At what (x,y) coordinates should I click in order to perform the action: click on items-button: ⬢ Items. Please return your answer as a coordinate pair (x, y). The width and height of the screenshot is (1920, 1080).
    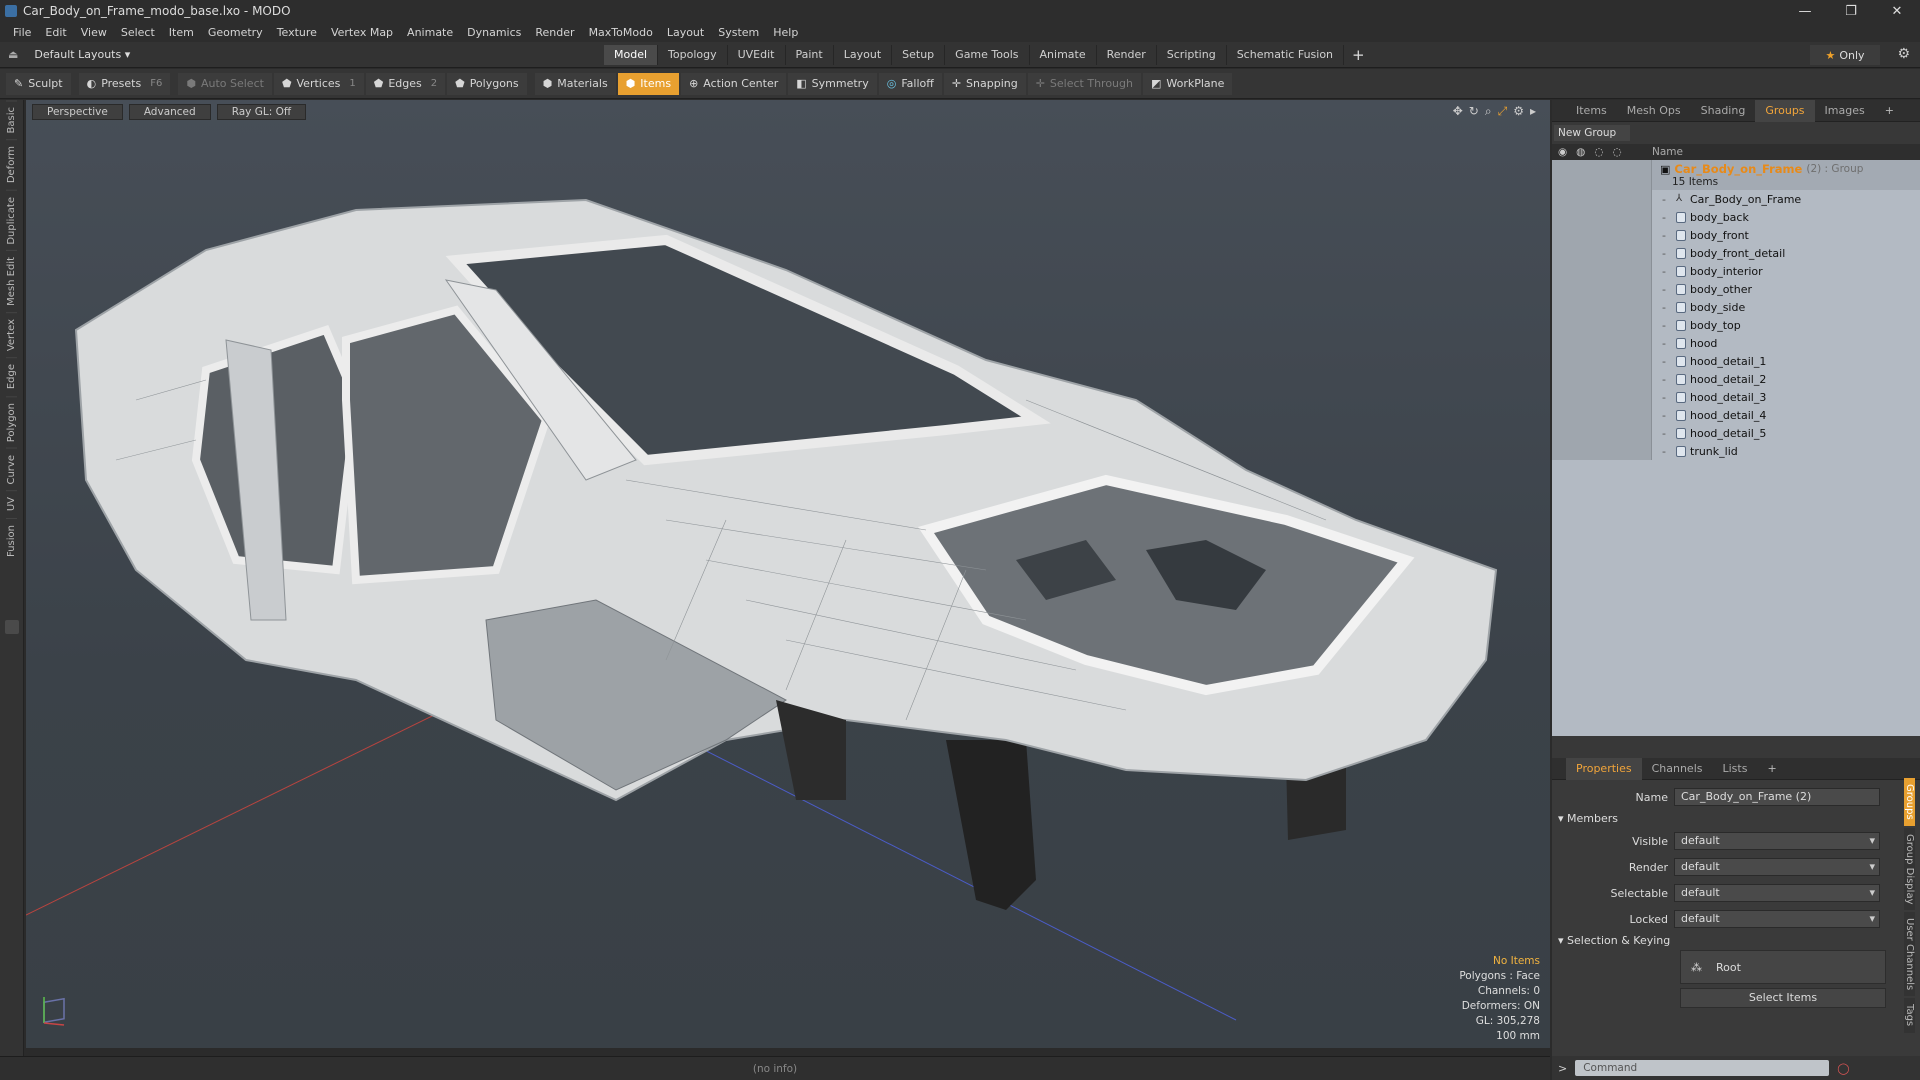
    Looking at the image, I should click on (648, 83).